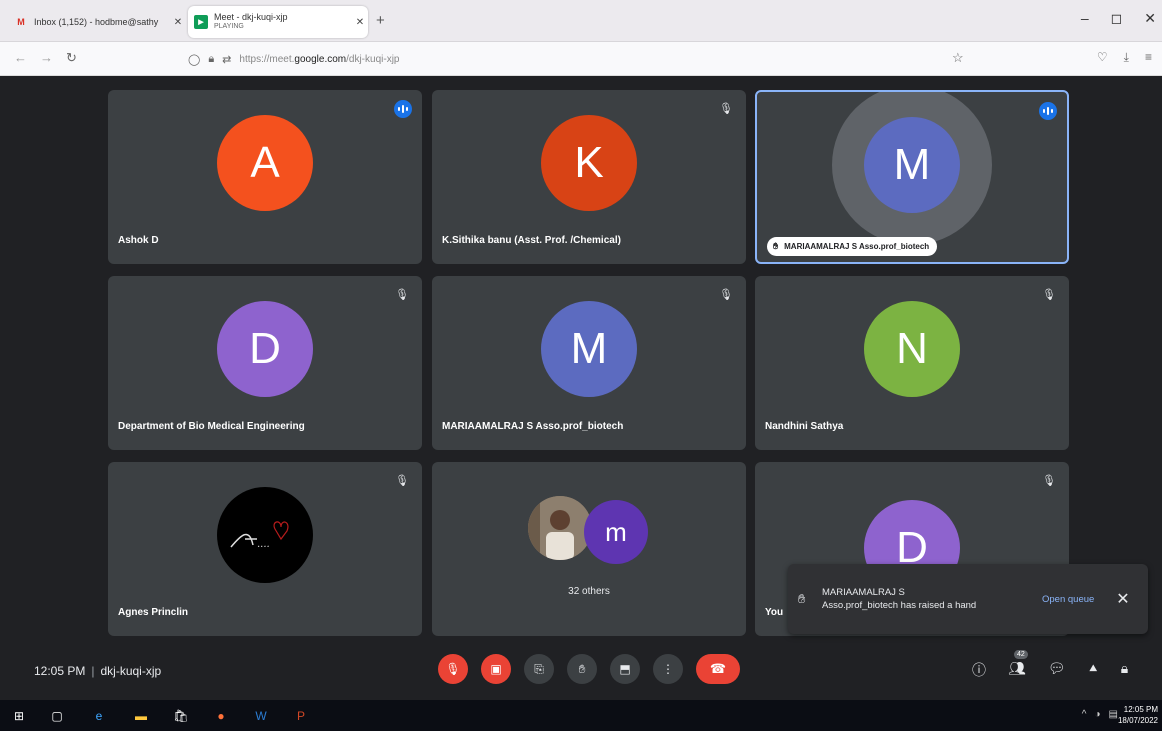 This screenshot has width=1162, height=731. What do you see at coordinates (1140, 709) in the screenshot?
I see `taskbar-time: 12:05 PM` at bounding box center [1140, 709].